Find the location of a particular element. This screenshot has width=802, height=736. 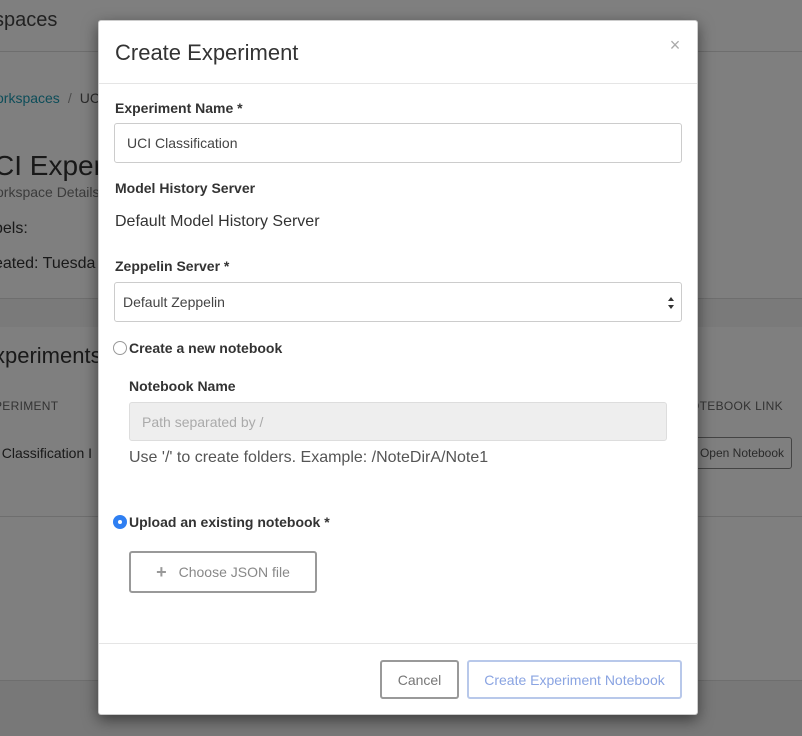

create-new-notebook-option: Create a new notebook is located at coordinates (197, 348).